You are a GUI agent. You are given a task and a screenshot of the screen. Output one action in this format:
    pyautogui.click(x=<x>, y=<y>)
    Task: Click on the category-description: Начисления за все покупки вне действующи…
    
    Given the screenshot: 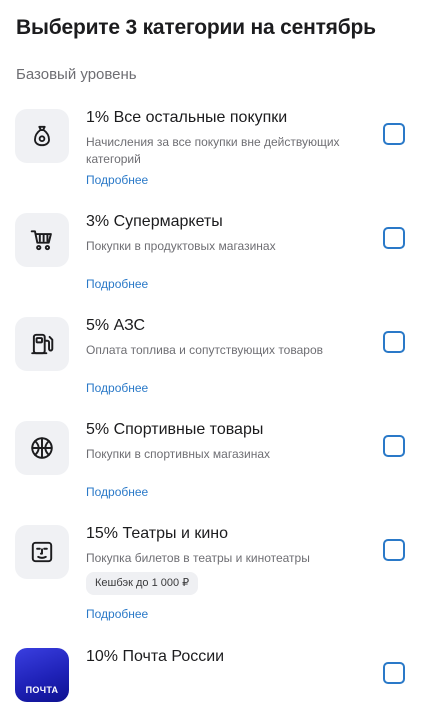 What is the action you would take?
    pyautogui.click(x=213, y=150)
    